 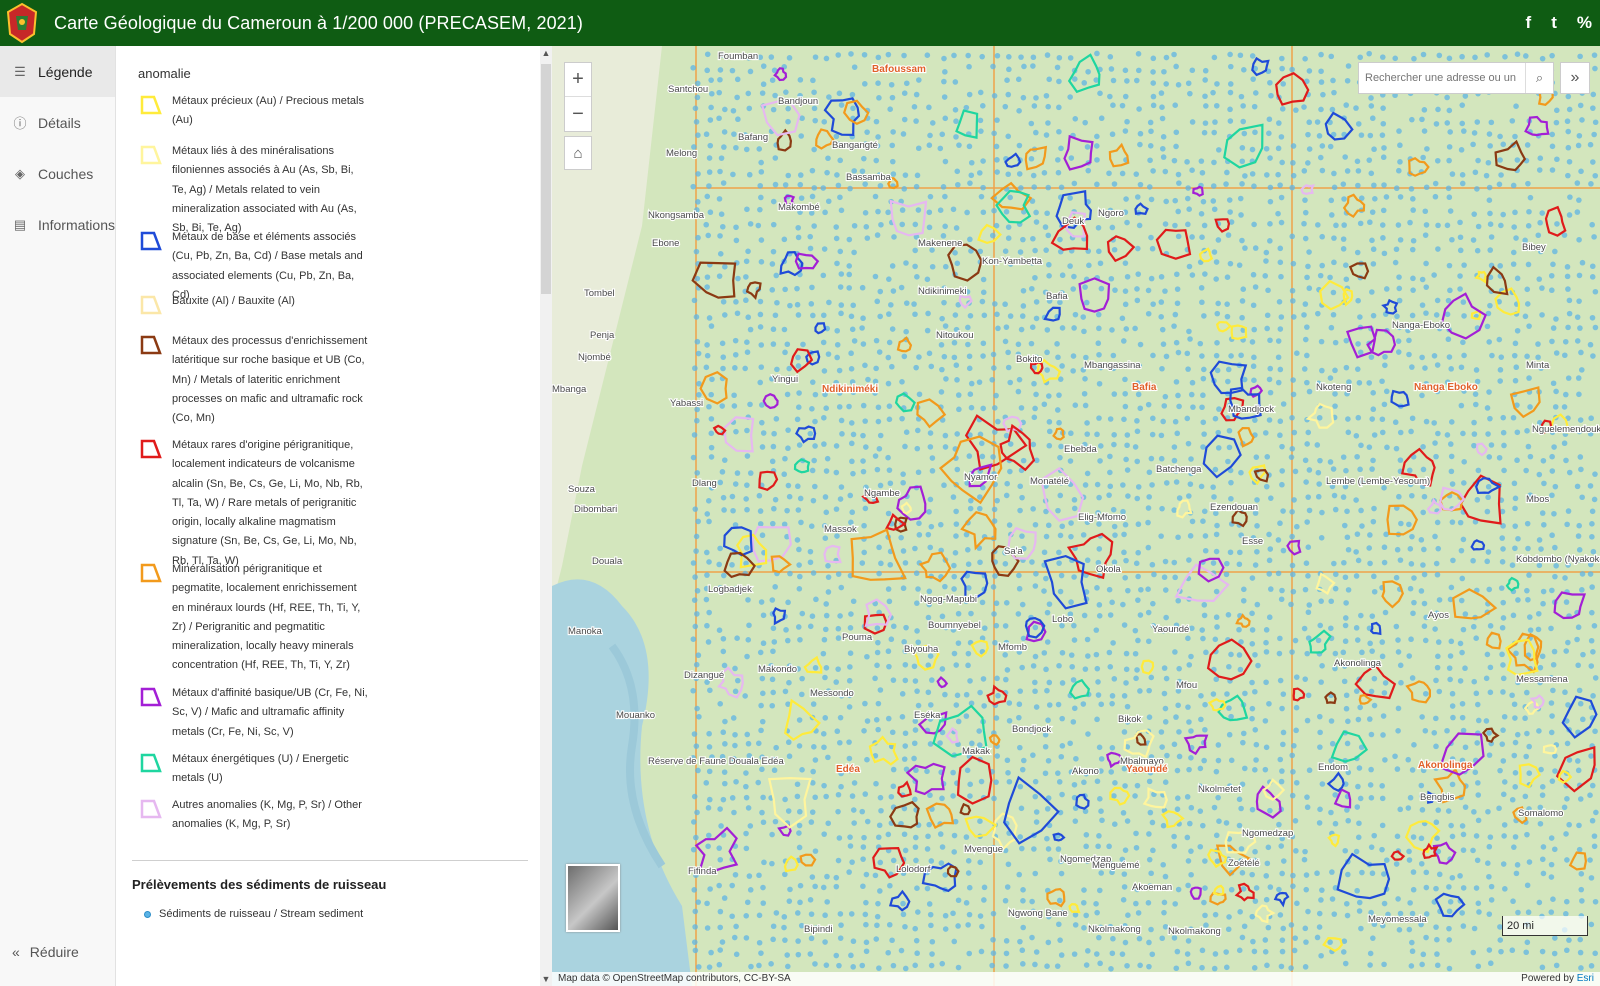 What do you see at coordinates (593, 898) in the screenshot?
I see `basemap-thumbnail` at bounding box center [593, 898].